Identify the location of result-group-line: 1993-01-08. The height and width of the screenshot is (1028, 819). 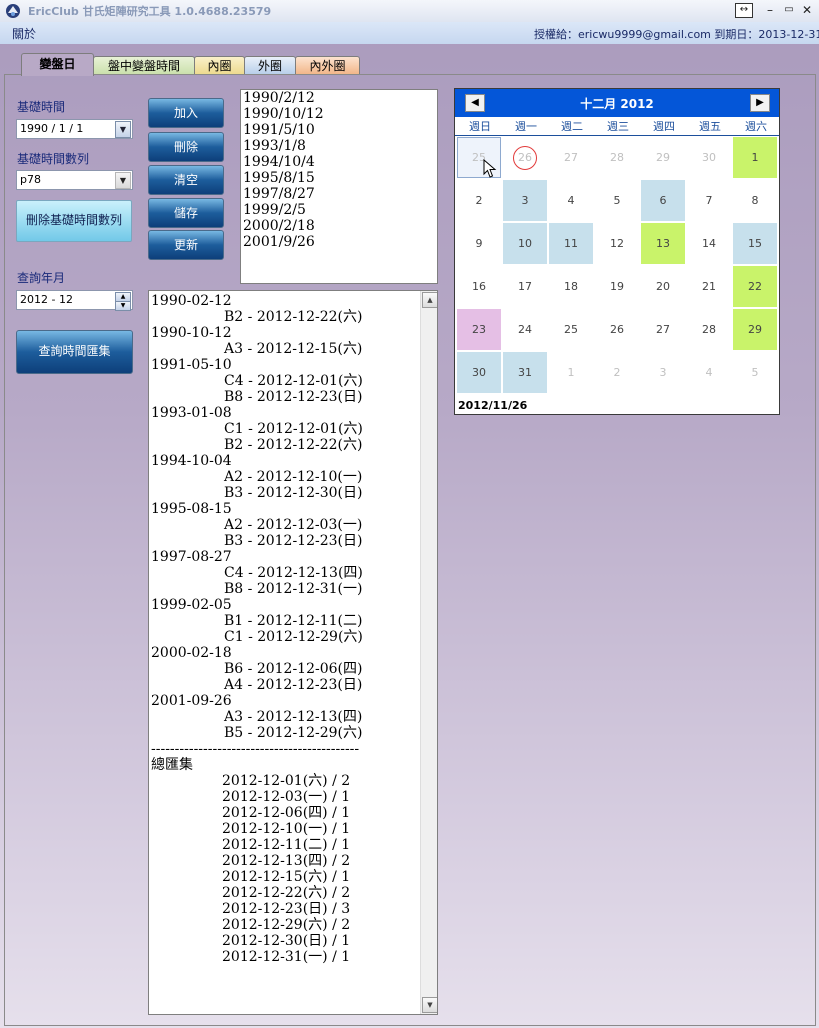
(191, 413).